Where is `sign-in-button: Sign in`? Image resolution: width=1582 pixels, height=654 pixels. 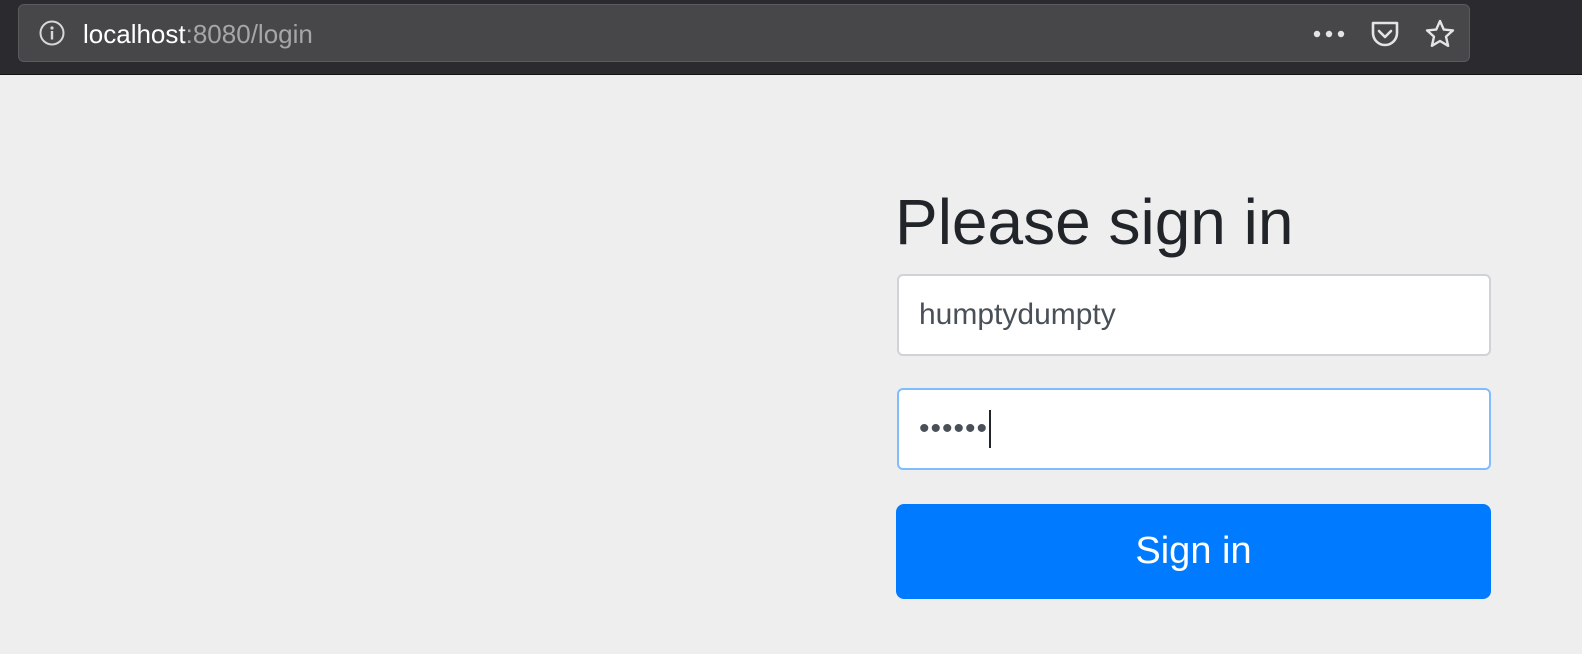
sign-in-button: Sign in is located at coordinates (1193, 551).